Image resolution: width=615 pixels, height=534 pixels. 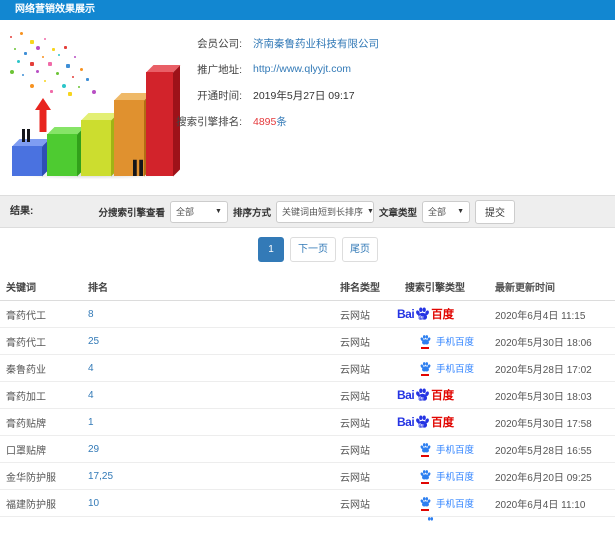 I want to click on article-type-select: 全部 ▼, so click(x=446, y=211).